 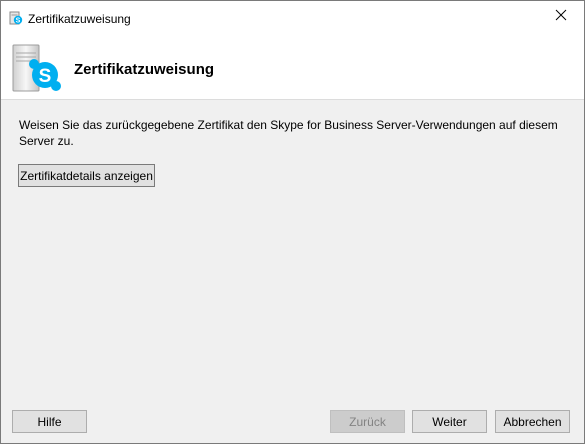 I want to click on back-button: Zurück, so click(x=367, y=421).